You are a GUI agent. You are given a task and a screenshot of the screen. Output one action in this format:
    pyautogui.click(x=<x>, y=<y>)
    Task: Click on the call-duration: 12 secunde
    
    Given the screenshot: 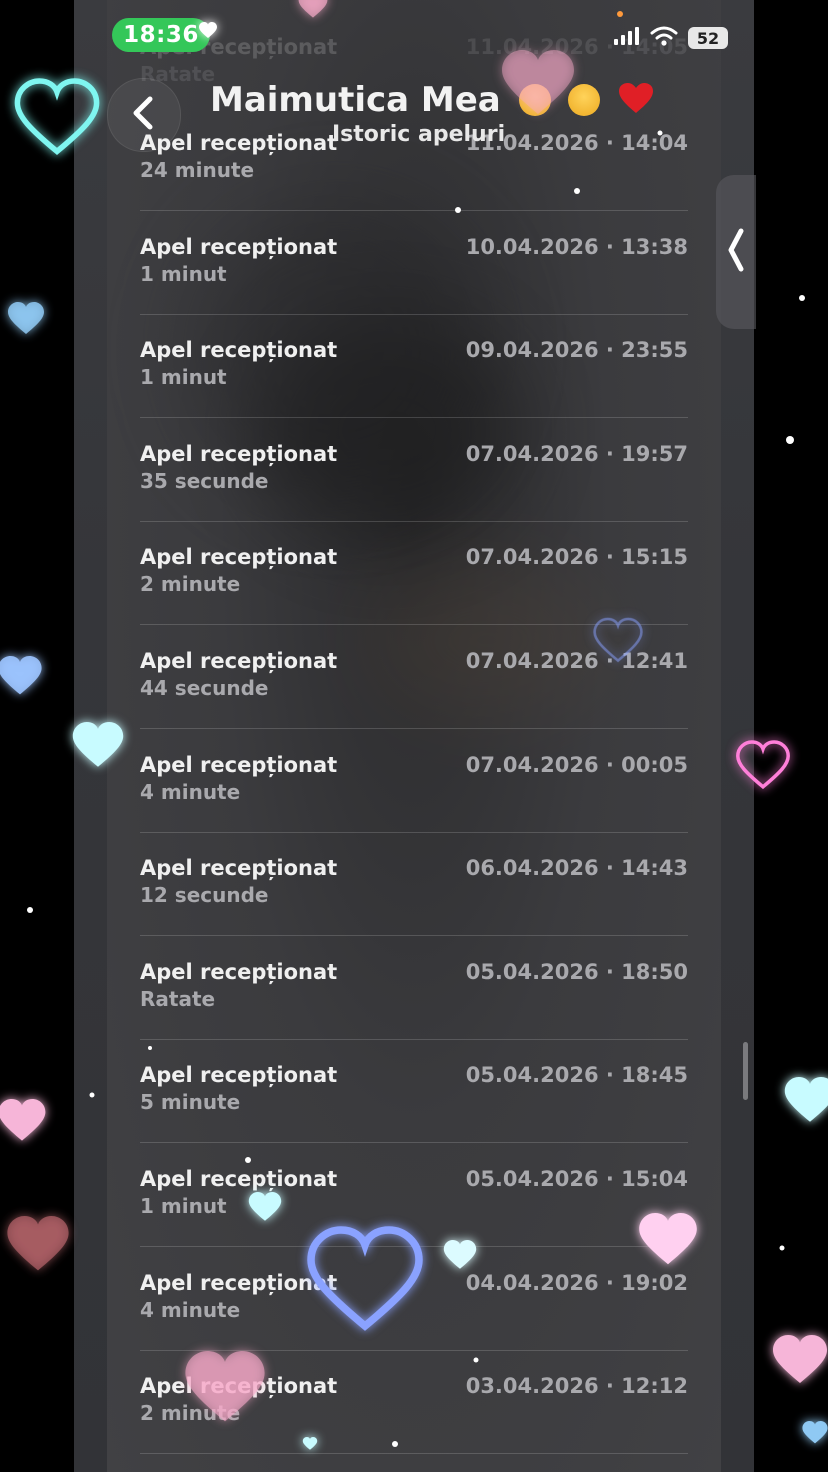 What is the action you would take?
    pyautogui.click(x=204, y=895)
    